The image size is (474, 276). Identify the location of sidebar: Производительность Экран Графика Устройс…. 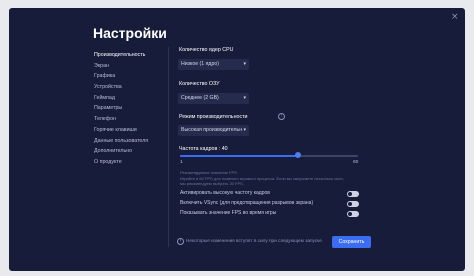
(121, 109).